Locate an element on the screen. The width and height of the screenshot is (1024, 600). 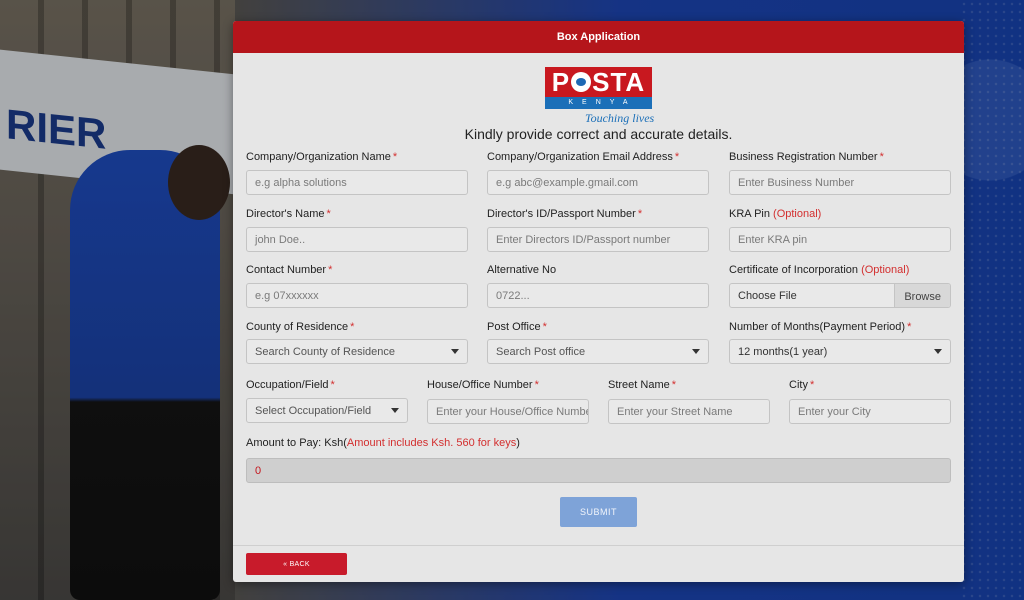
logo-word: P STA is located at coordinates (598, 82).